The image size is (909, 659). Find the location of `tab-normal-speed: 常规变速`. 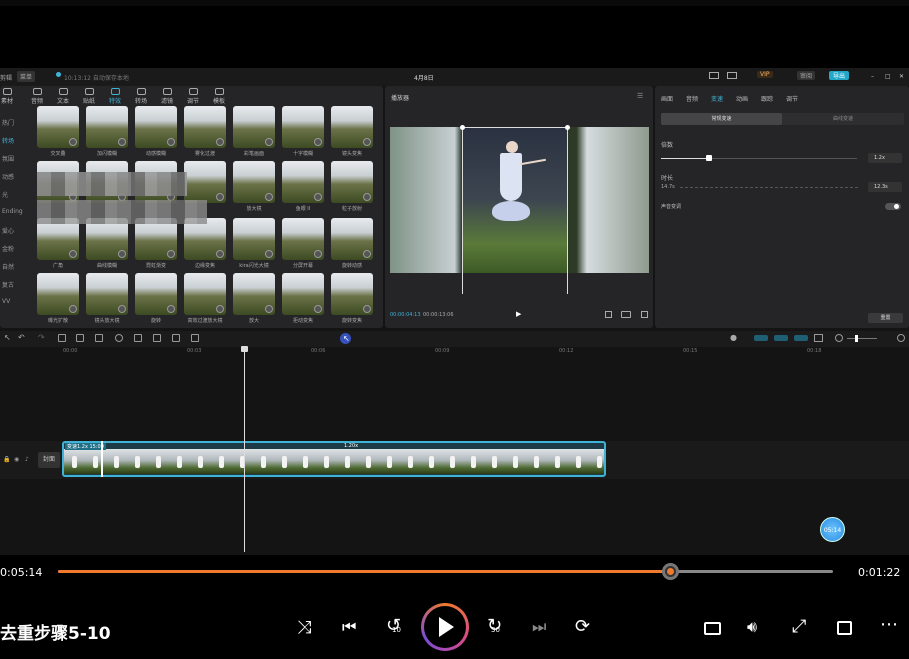

tab-normal-speed: 常规变速 is located at coordinates (721, 119).